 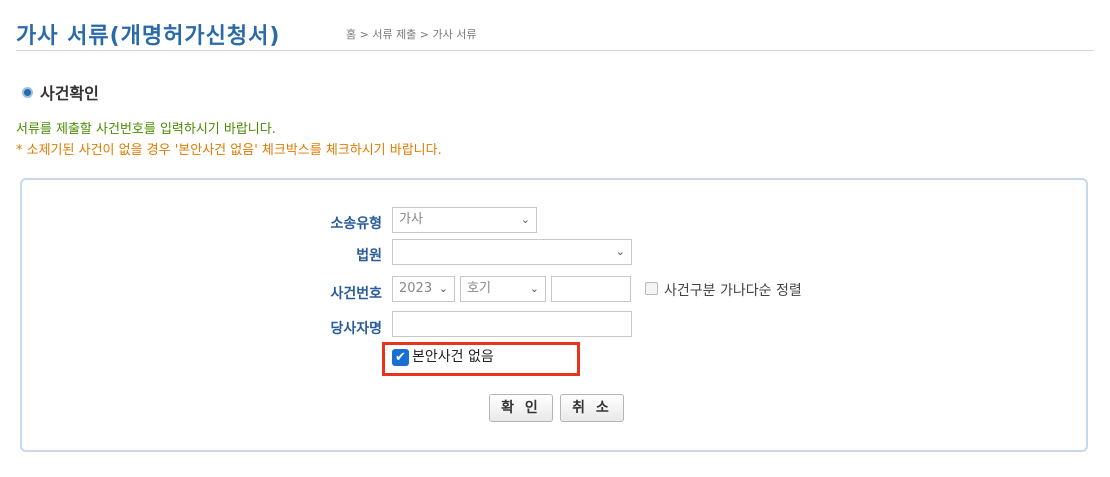 I want to click on case-code-select: 호기 ⌄, so click(x=503, y=289).